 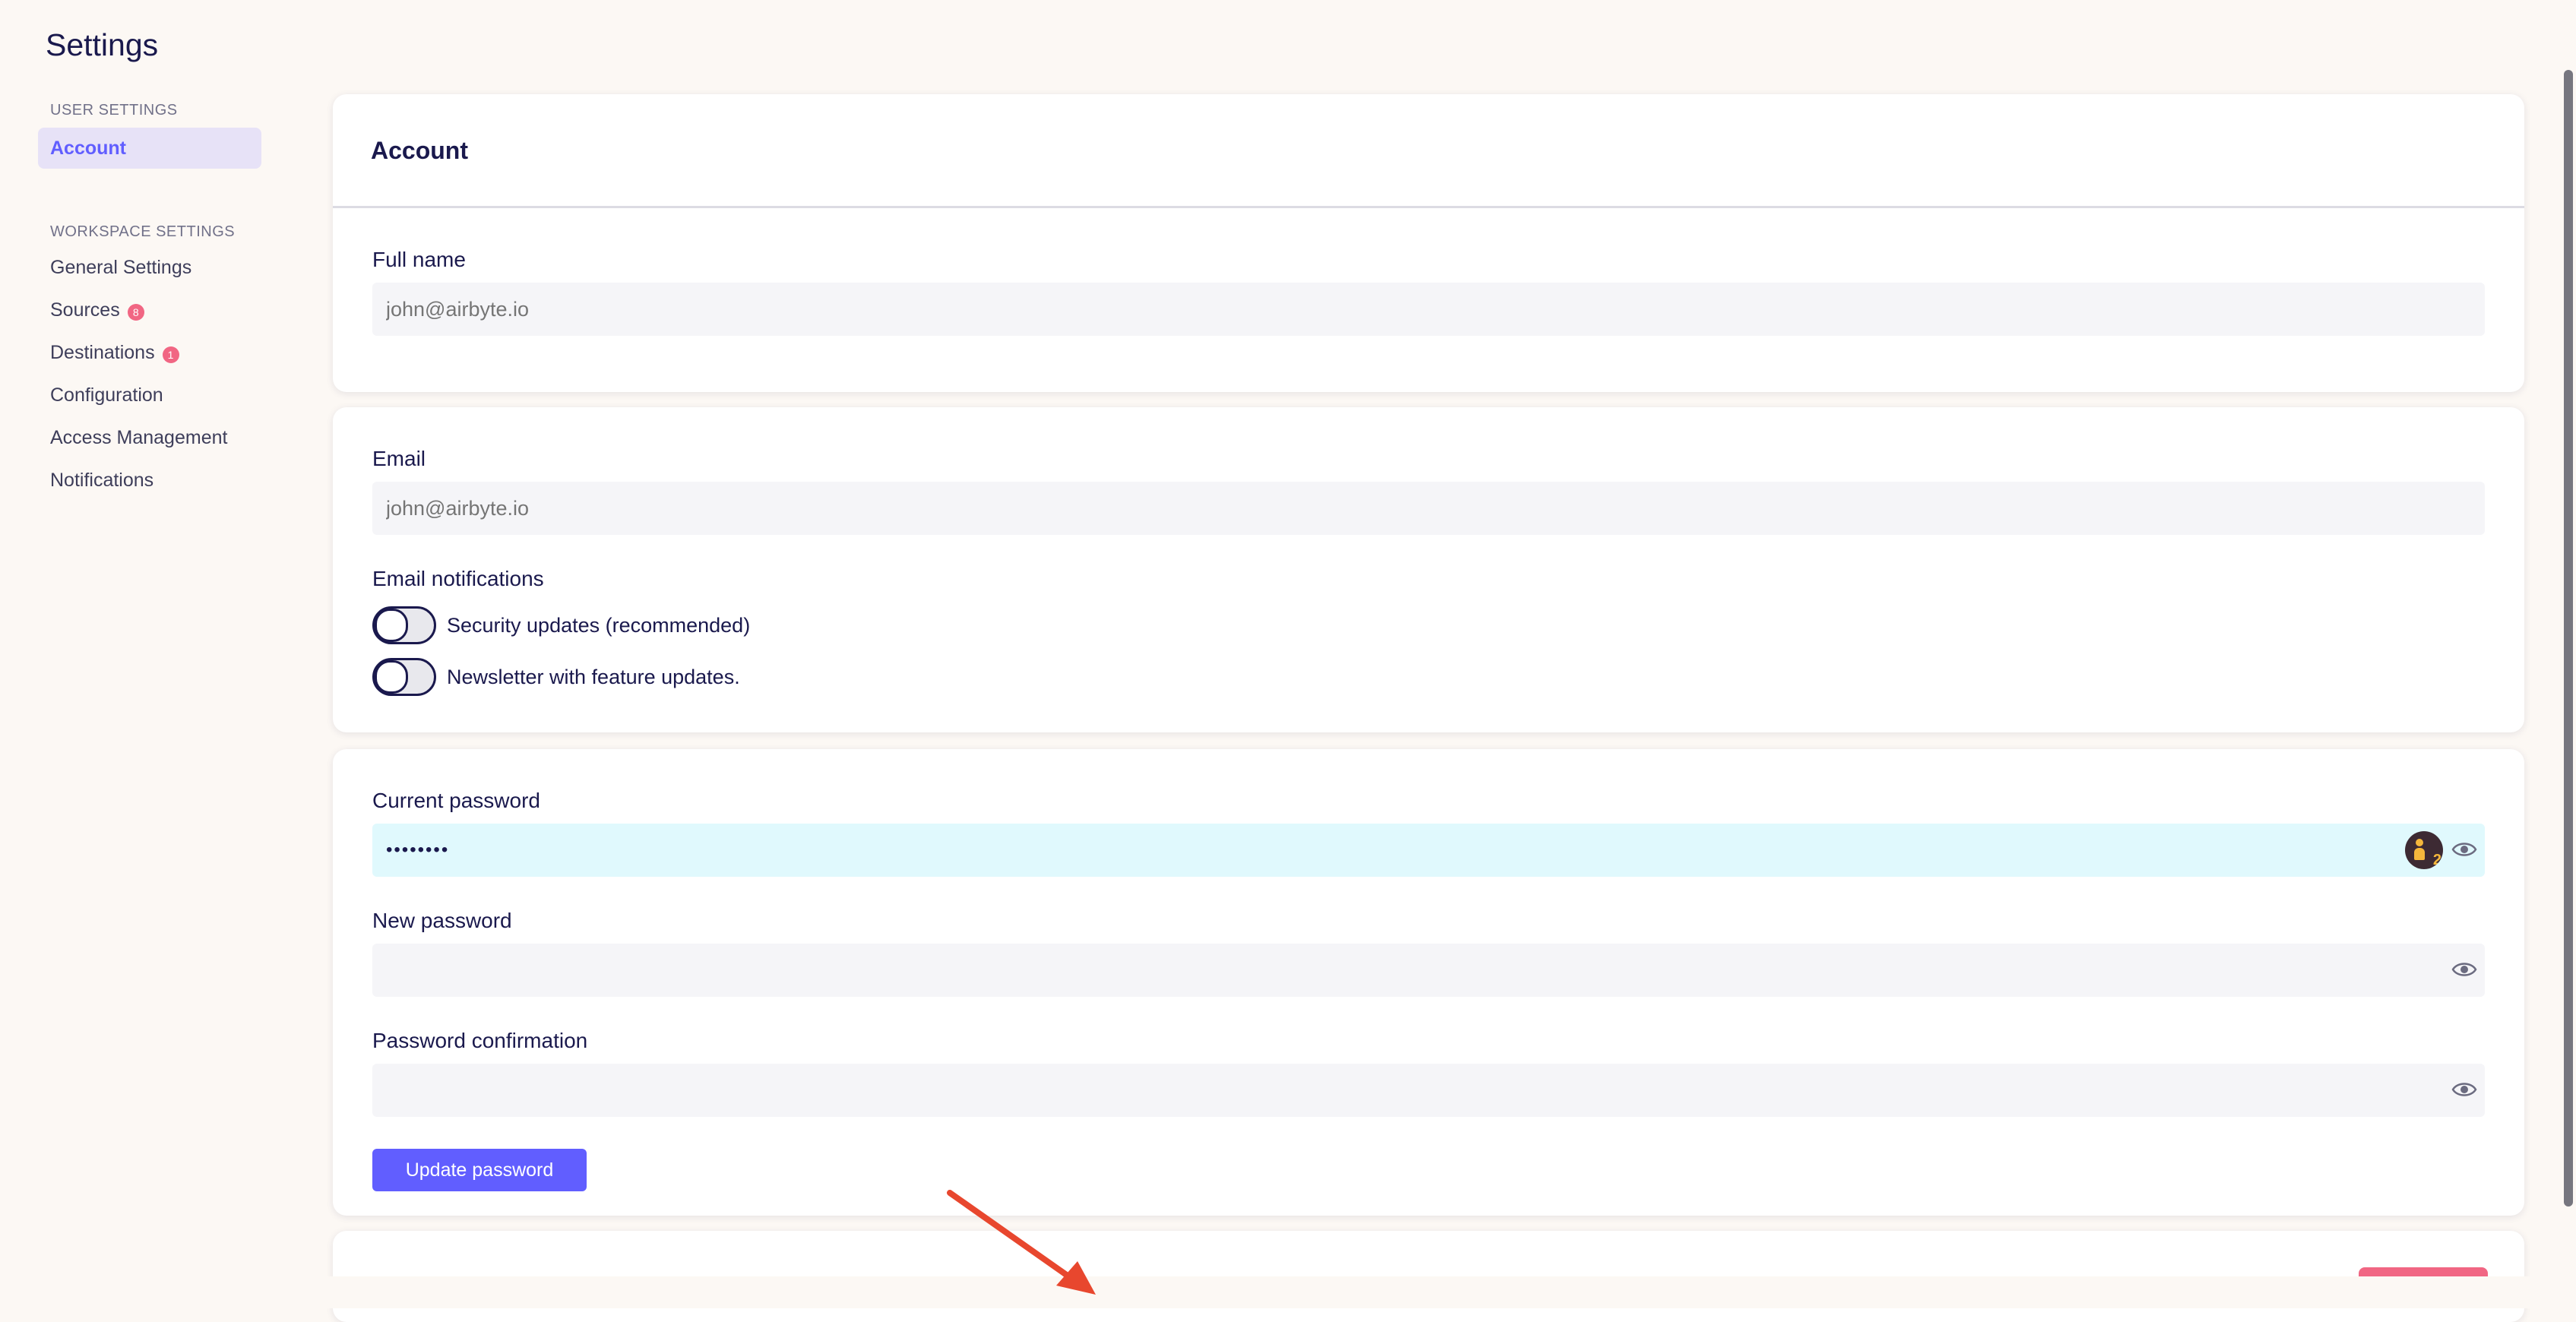 What do you see at coordinates (1428, 309) in the screenshot?
I see `full-name-input` at bounding box center [1428, 309].